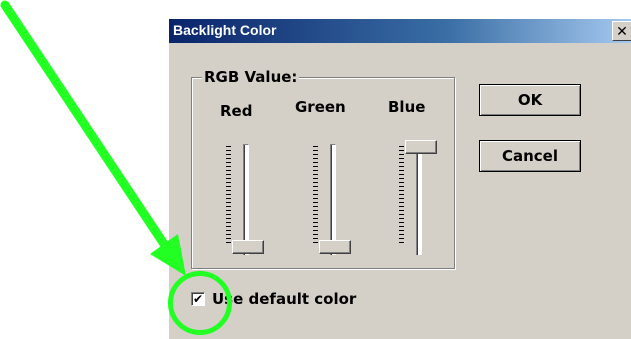 This screenshot has height=339, width=631. I want to click on green-slider-track, so click(333, 199).